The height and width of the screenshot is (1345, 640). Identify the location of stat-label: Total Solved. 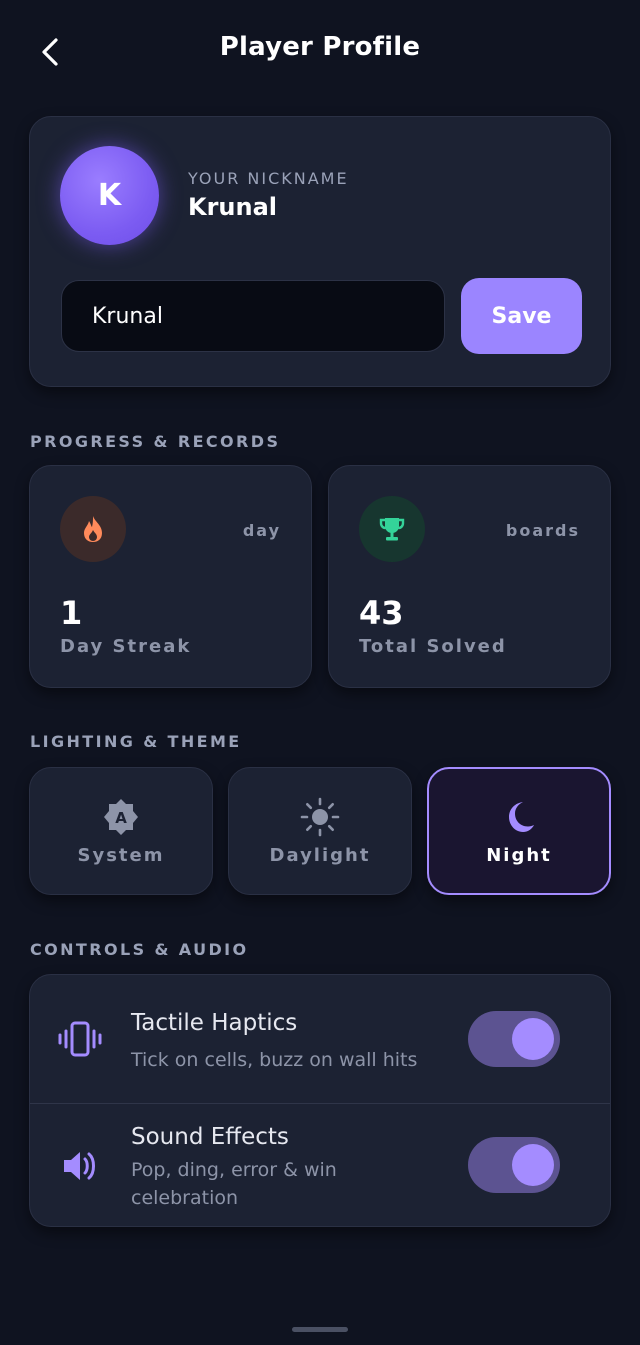
(433, 646).